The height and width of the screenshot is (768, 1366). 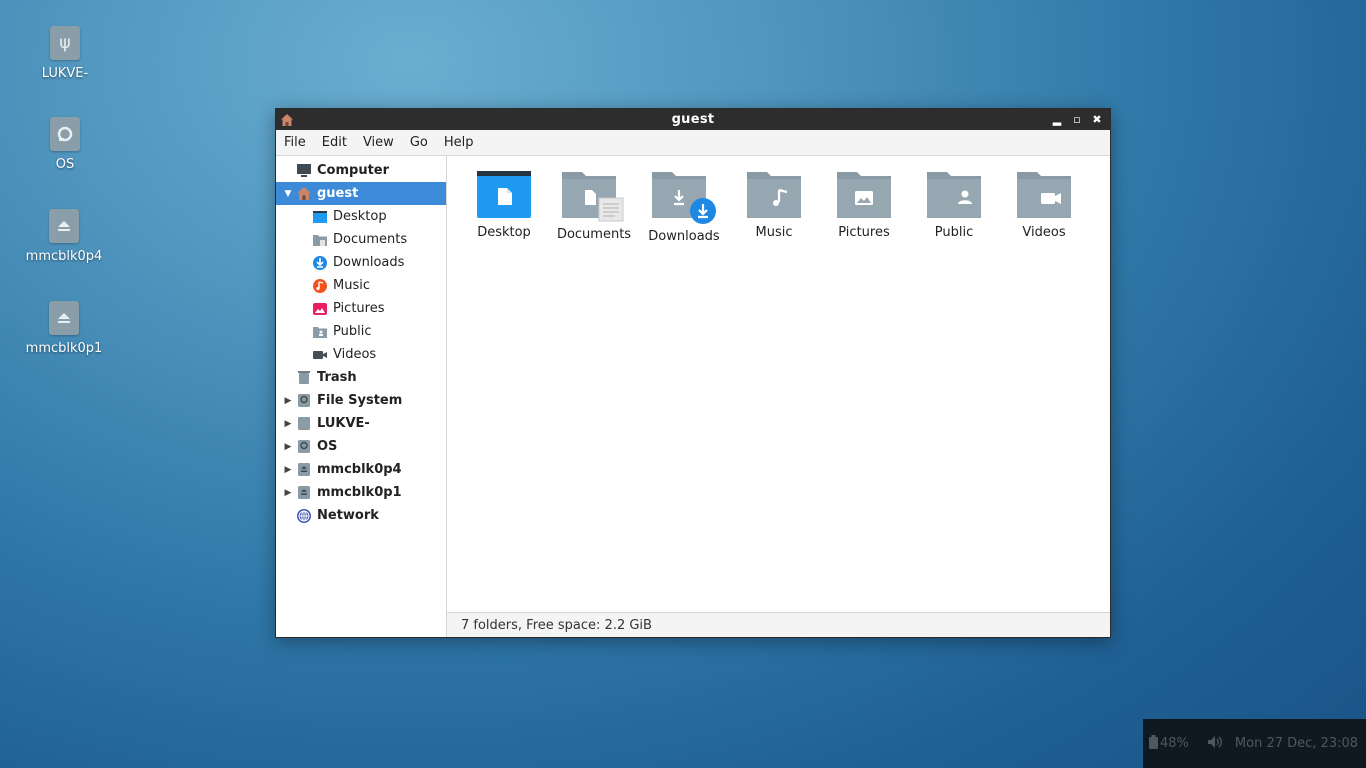 I want to click on folder-item-videos: Videos, so click(x=1044, y=207).